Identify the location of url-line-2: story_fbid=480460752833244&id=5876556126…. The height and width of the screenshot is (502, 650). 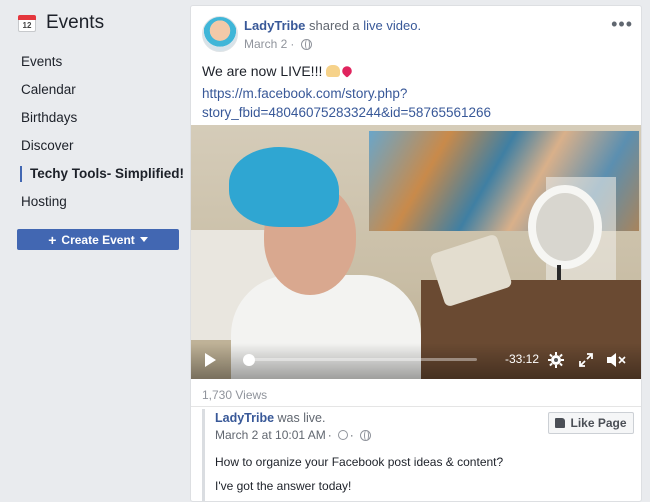
(347, 112).